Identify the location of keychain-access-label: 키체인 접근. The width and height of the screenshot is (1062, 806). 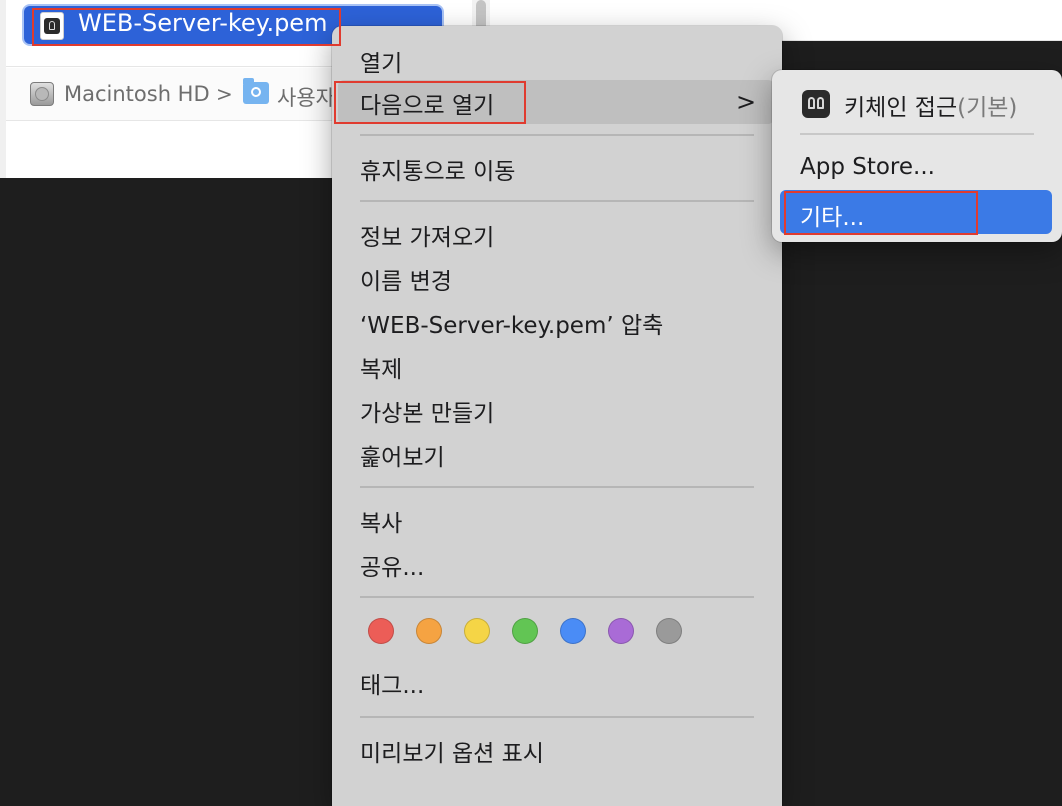
(901, 108).